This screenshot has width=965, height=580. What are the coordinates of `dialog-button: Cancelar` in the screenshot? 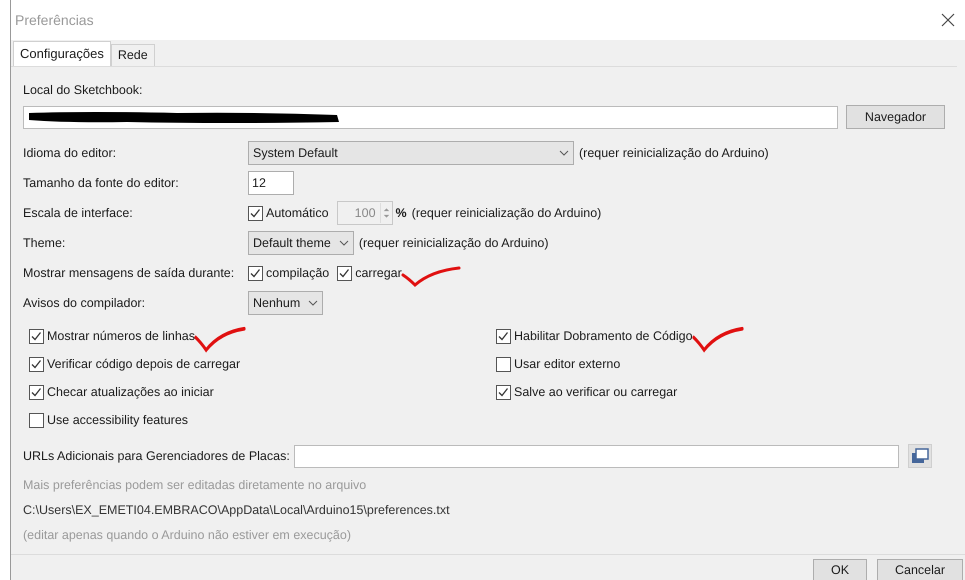 It's located at (920, 569).